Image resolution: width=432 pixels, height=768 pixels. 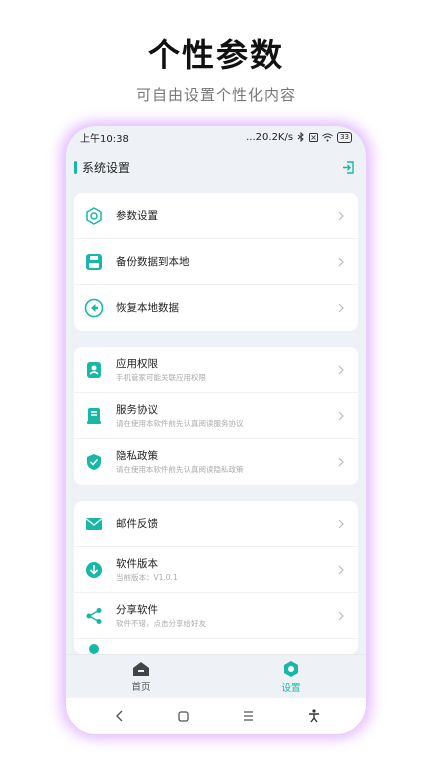 I want to click on system-nav-bar, so click(x=216, y=716).